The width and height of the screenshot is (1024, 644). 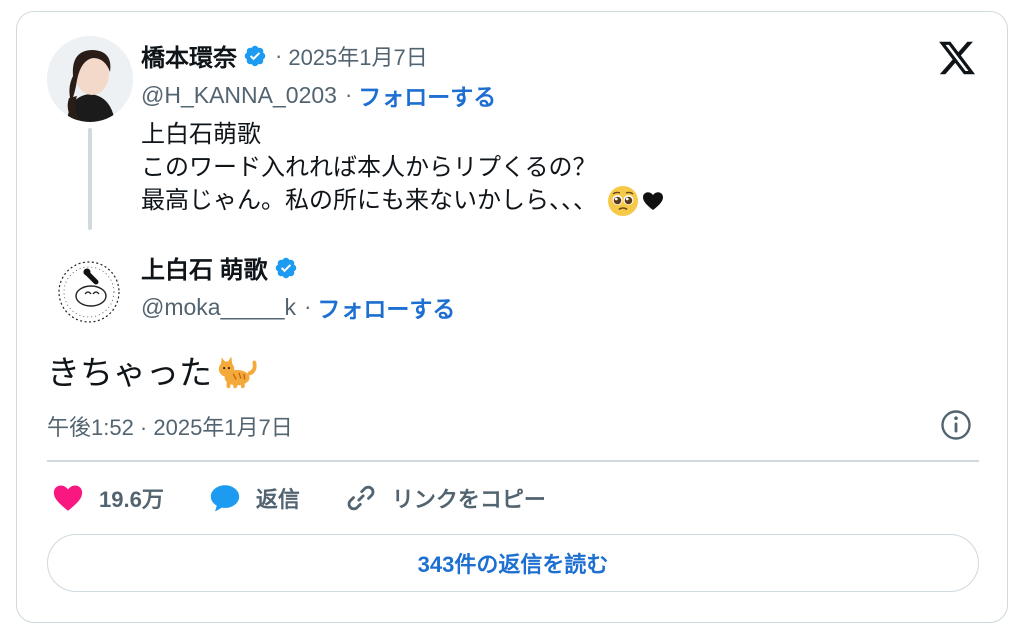 I want to click on tweet-text: きちゃった, so click(x=154, y=370).